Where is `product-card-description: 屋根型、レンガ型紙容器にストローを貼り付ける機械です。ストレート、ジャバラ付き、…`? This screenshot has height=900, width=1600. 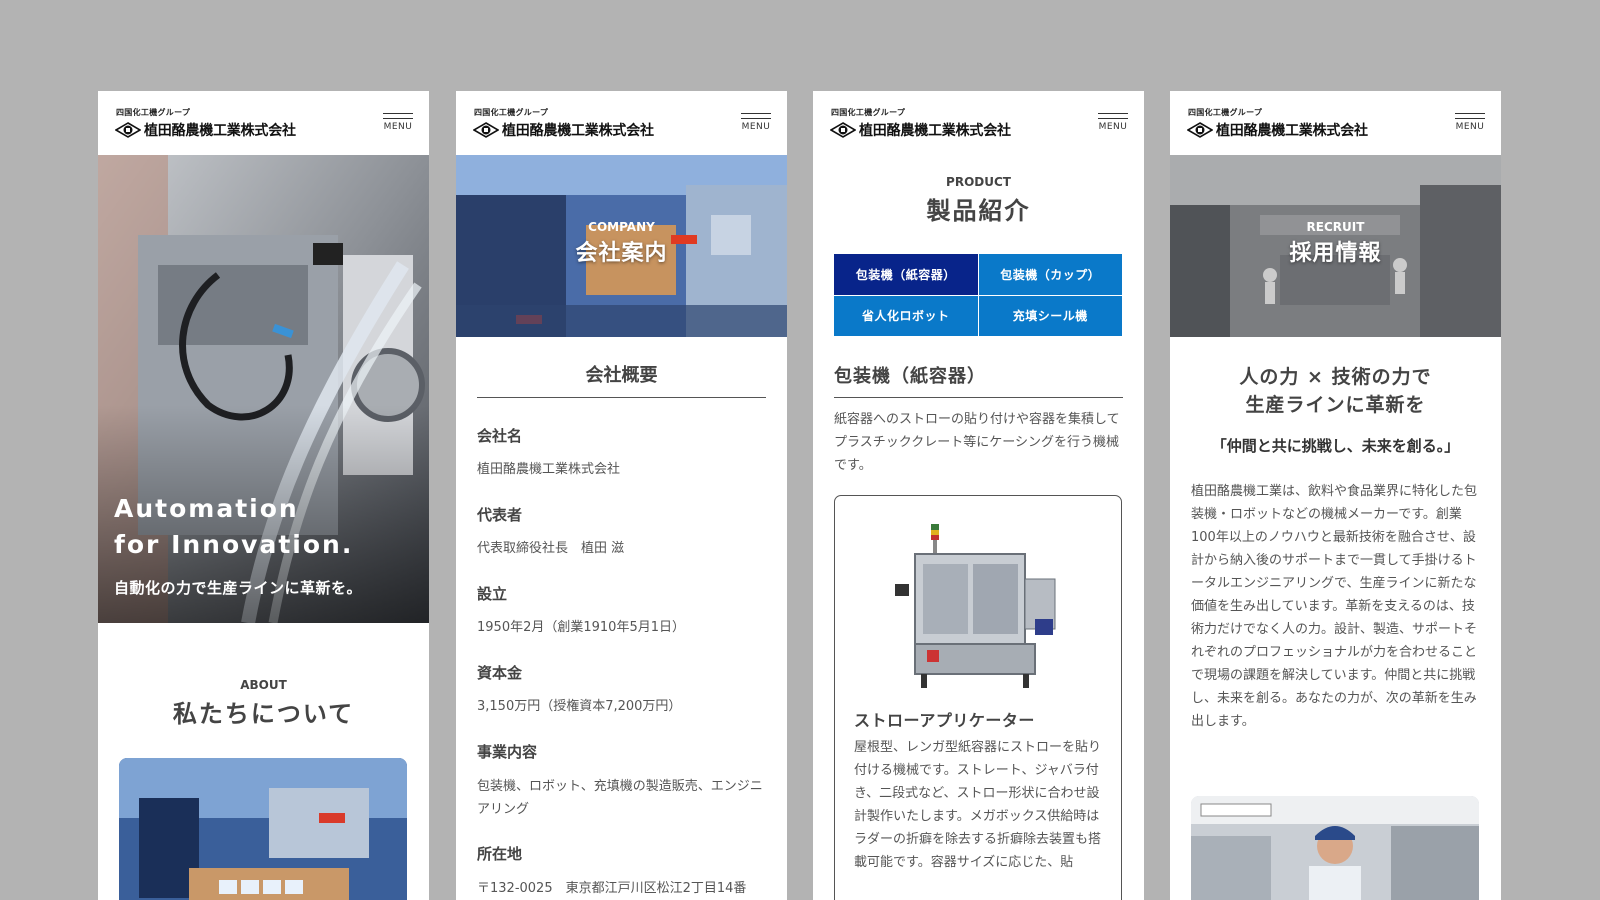
product-card-description: 屋根型、レンガ型紙容器にストローを貼り付ける機械です。ストレート、ジャバラ付き、… is located at coordinates (978, 805).